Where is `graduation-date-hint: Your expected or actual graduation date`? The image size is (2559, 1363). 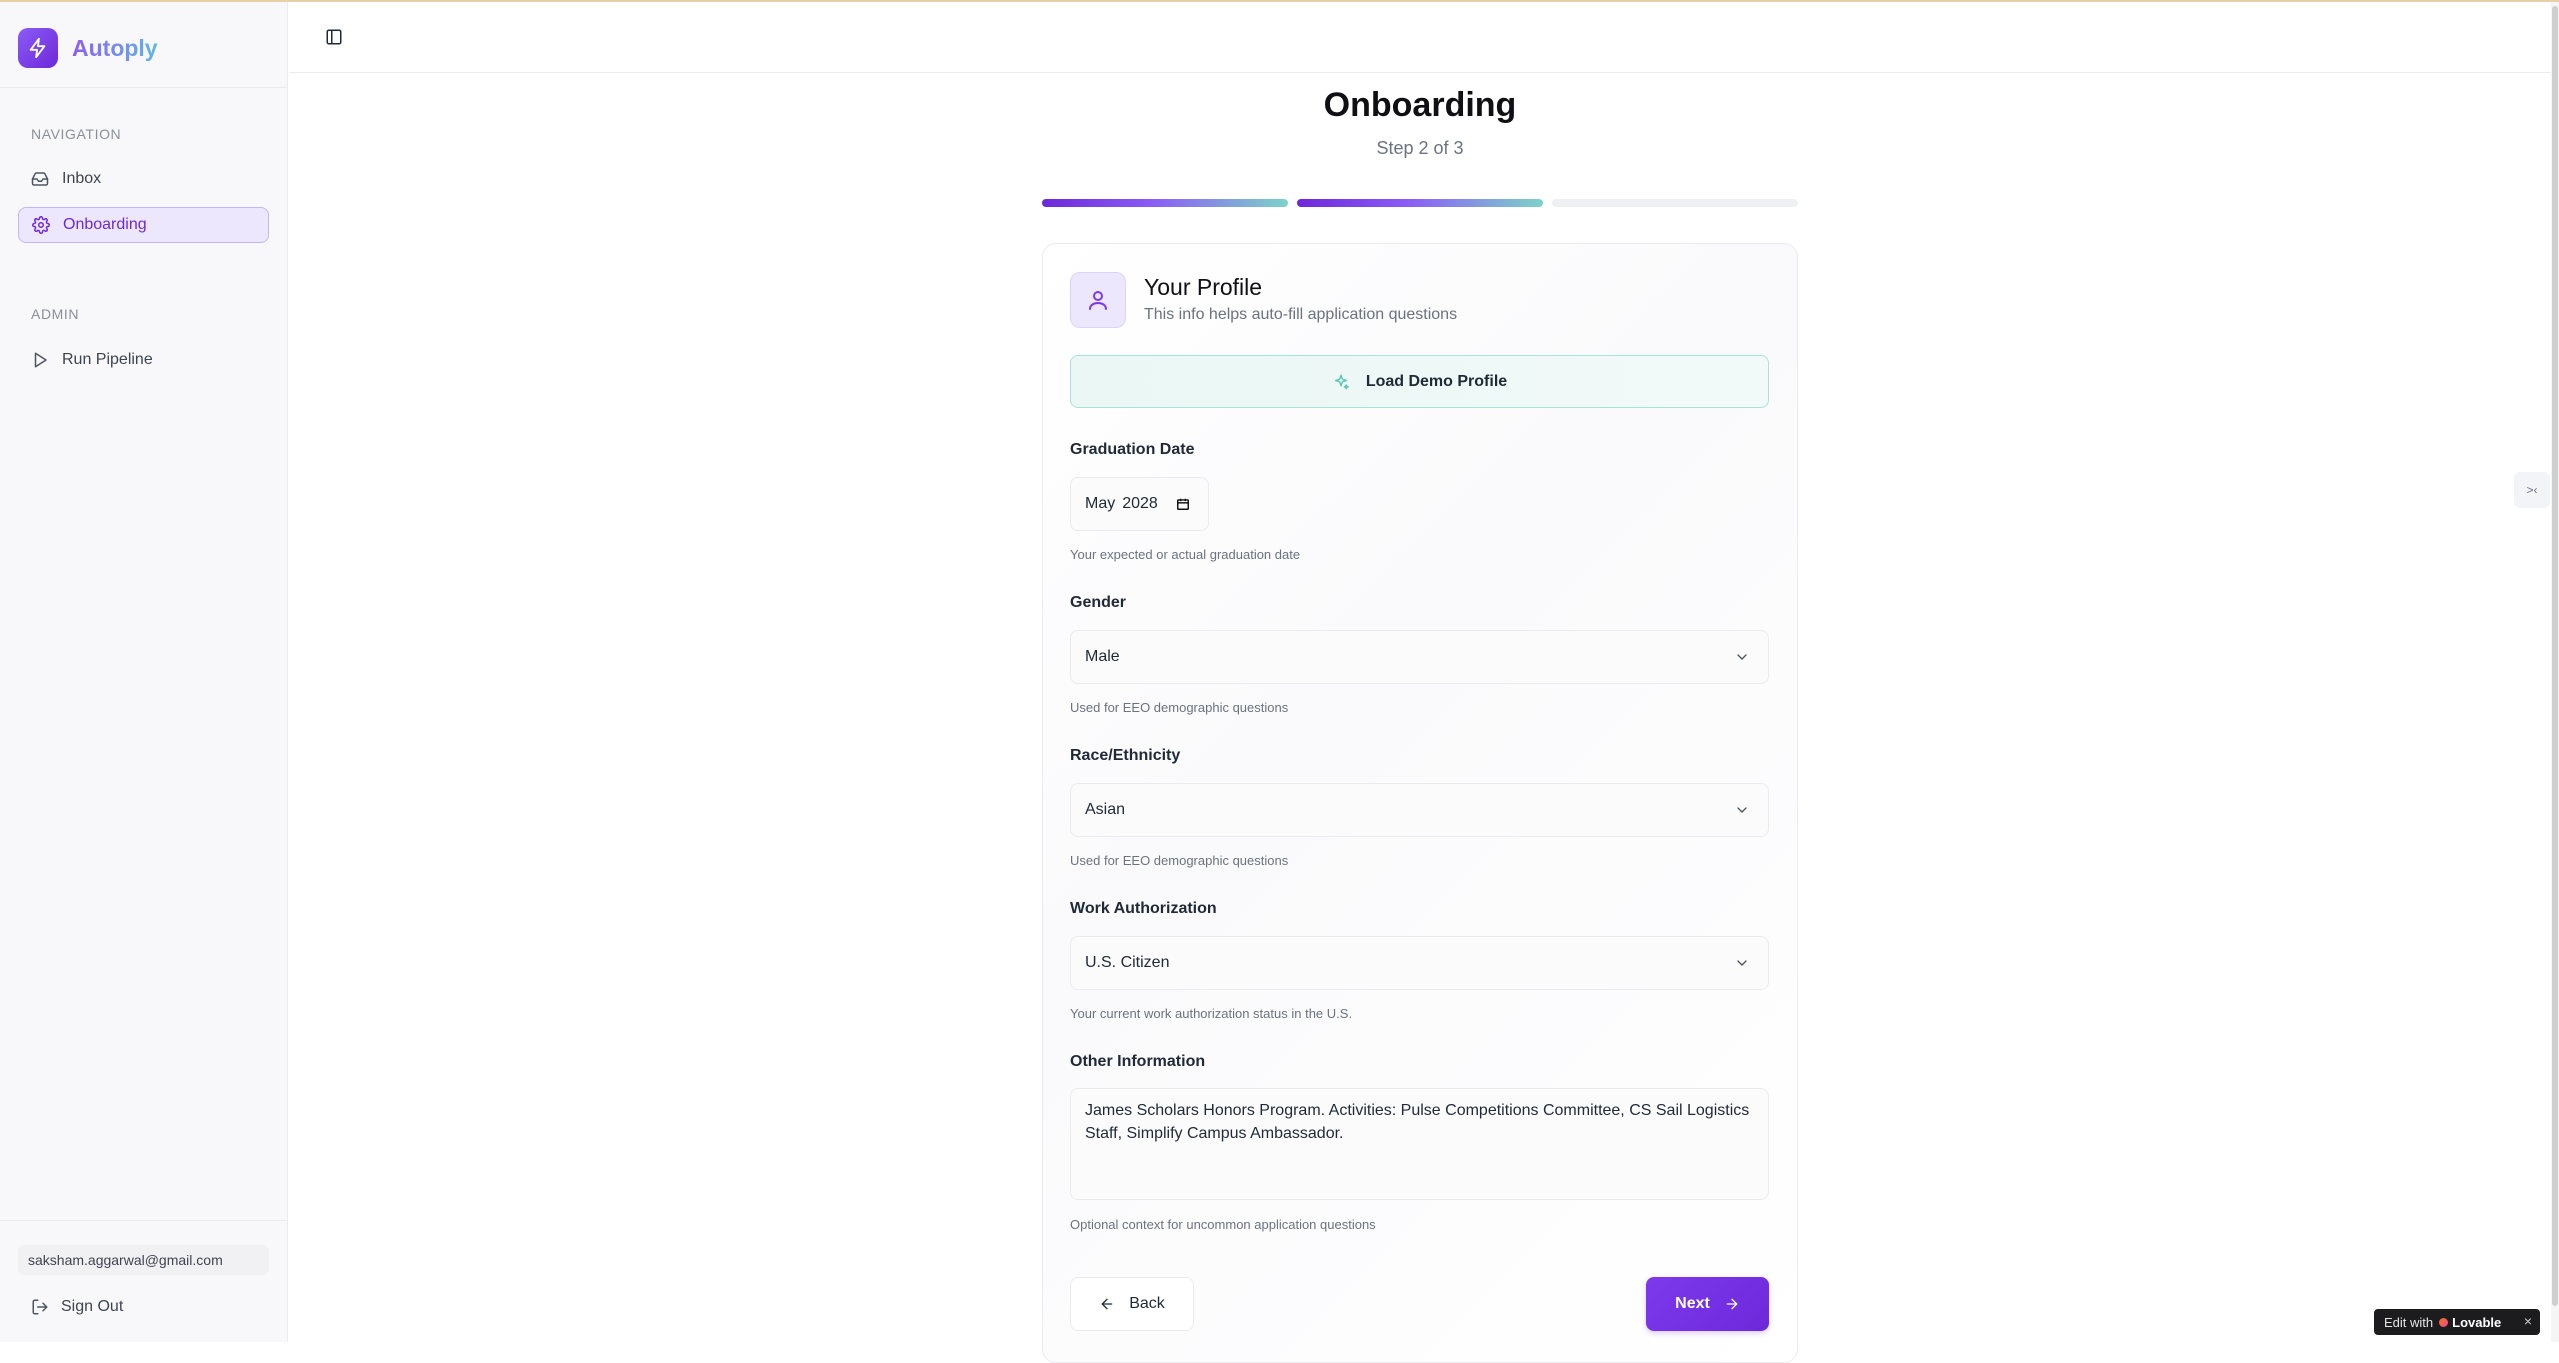
graduation-date-hint: Your expected or actual graduation date is located at coordinates (1185, 554).